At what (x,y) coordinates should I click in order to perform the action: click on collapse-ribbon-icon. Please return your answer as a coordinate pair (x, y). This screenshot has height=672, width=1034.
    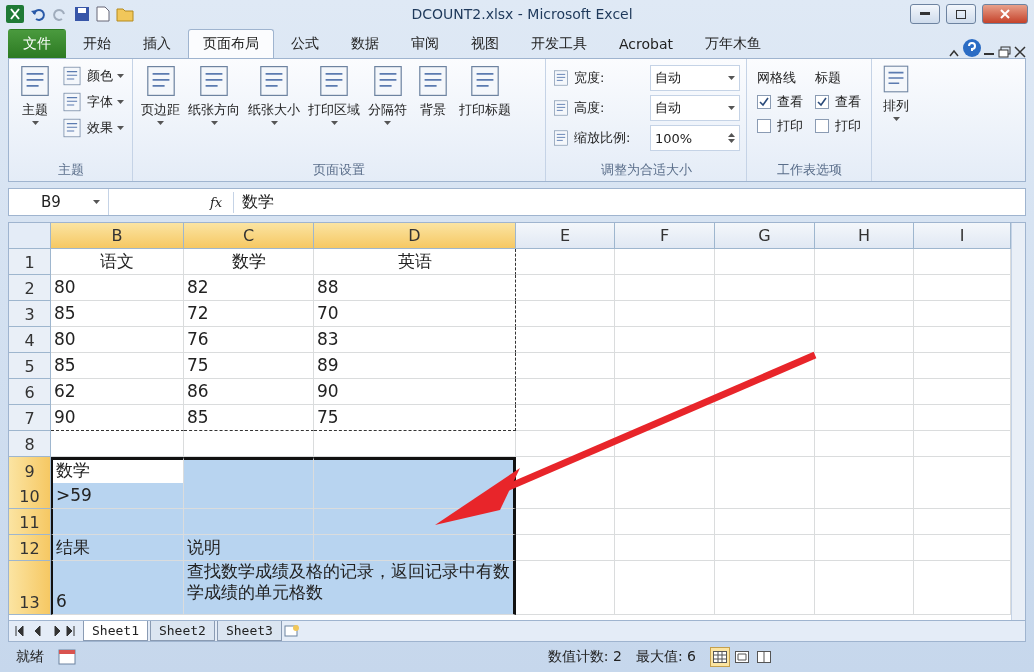
    Looking at the image, I should click on (954, 53).